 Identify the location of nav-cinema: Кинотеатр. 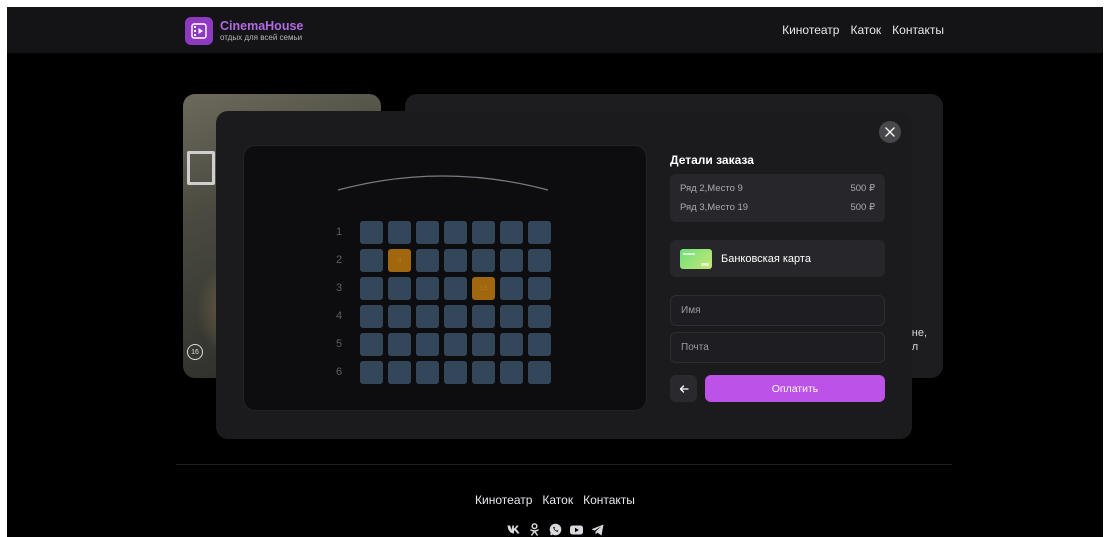
(810, 30).